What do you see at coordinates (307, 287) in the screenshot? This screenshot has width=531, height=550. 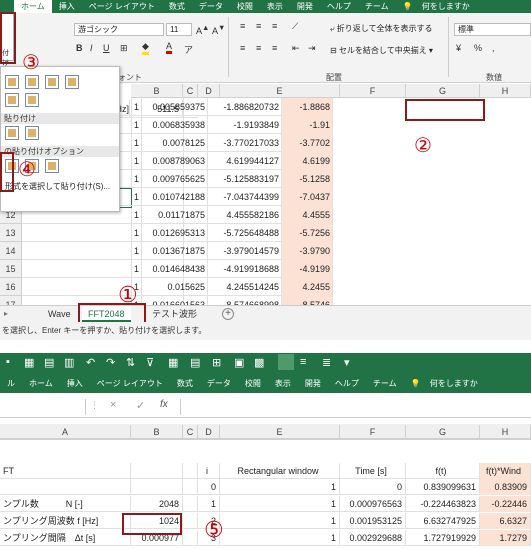 I see `cell-ft-window: 4.2455` at bounding box center [307, 287].